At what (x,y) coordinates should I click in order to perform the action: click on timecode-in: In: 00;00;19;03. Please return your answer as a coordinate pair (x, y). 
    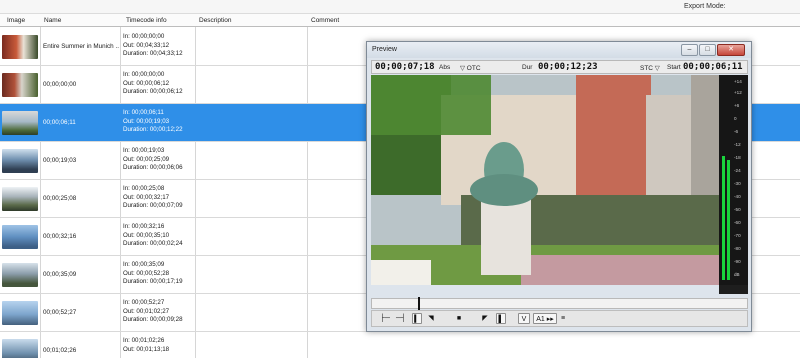
    Looking at the image, I should click on (144, 150).